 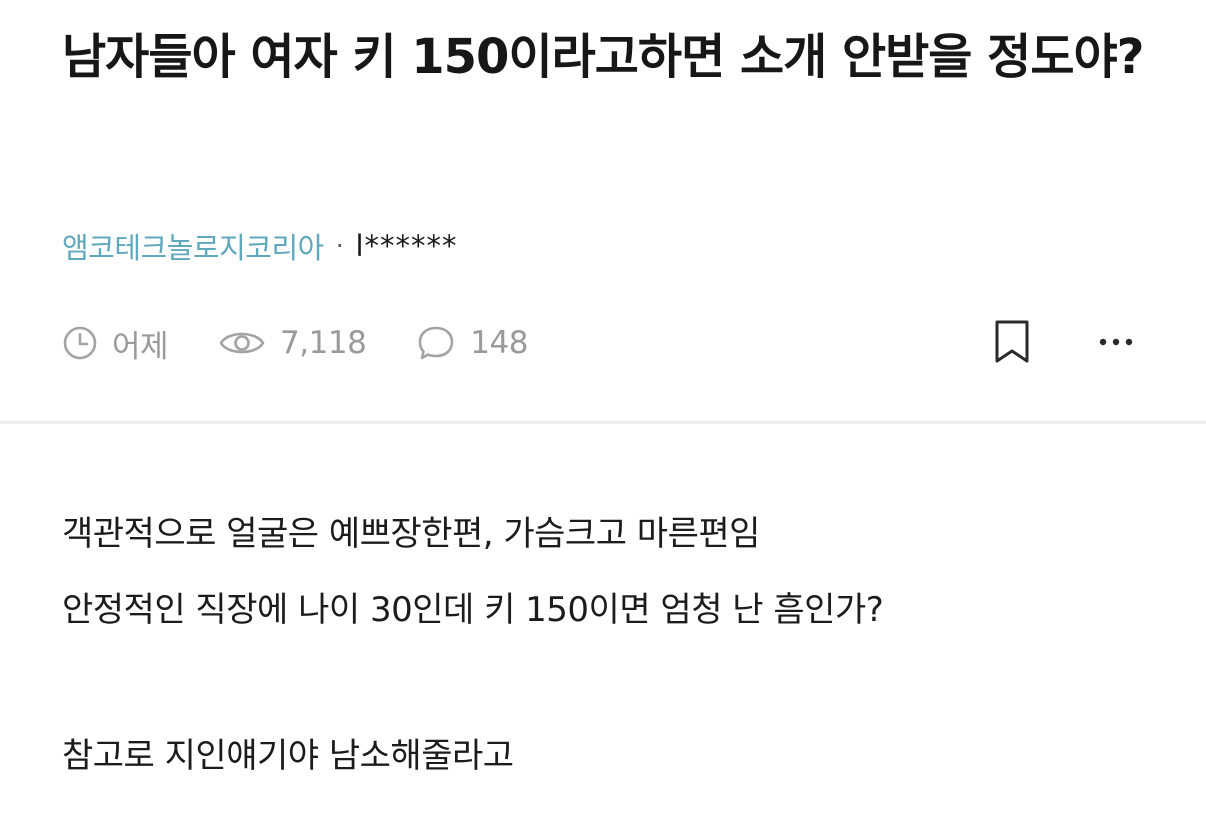 I want to click on section-divider, so click(x=603, y=422).